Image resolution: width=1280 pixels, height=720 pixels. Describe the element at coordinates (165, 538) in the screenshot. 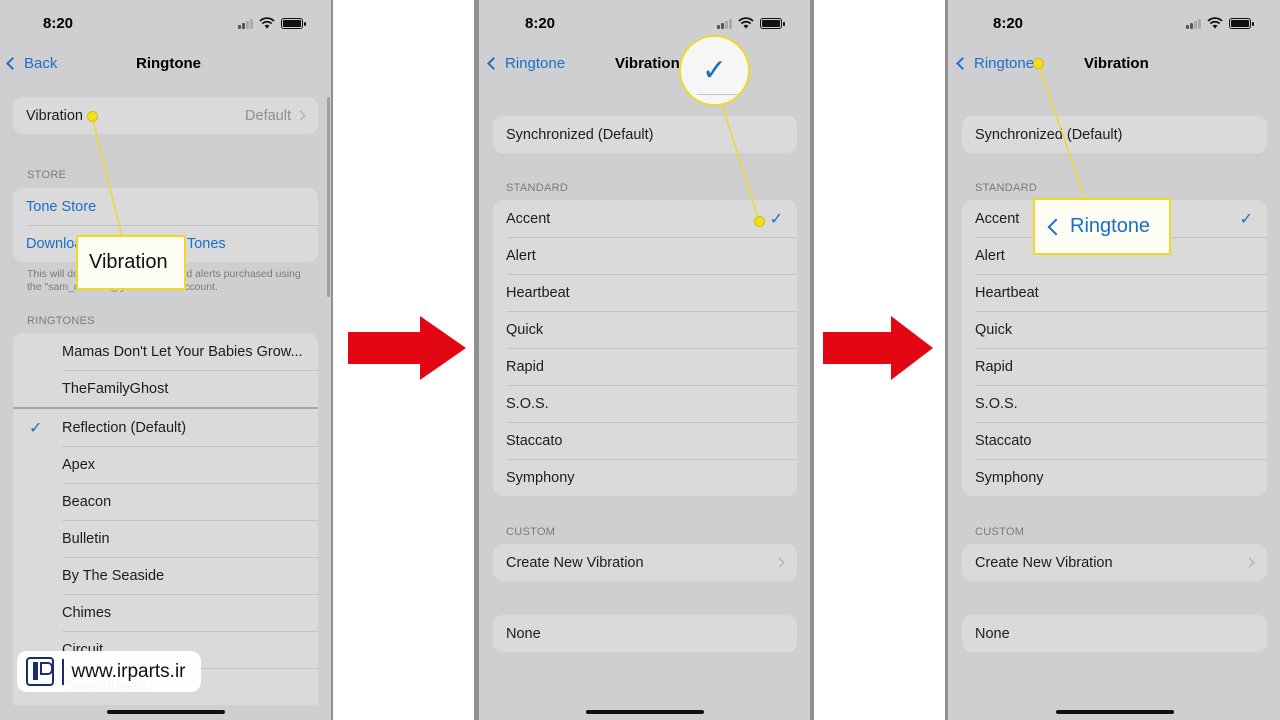

I see `tone-item: Bulletin` at that location.